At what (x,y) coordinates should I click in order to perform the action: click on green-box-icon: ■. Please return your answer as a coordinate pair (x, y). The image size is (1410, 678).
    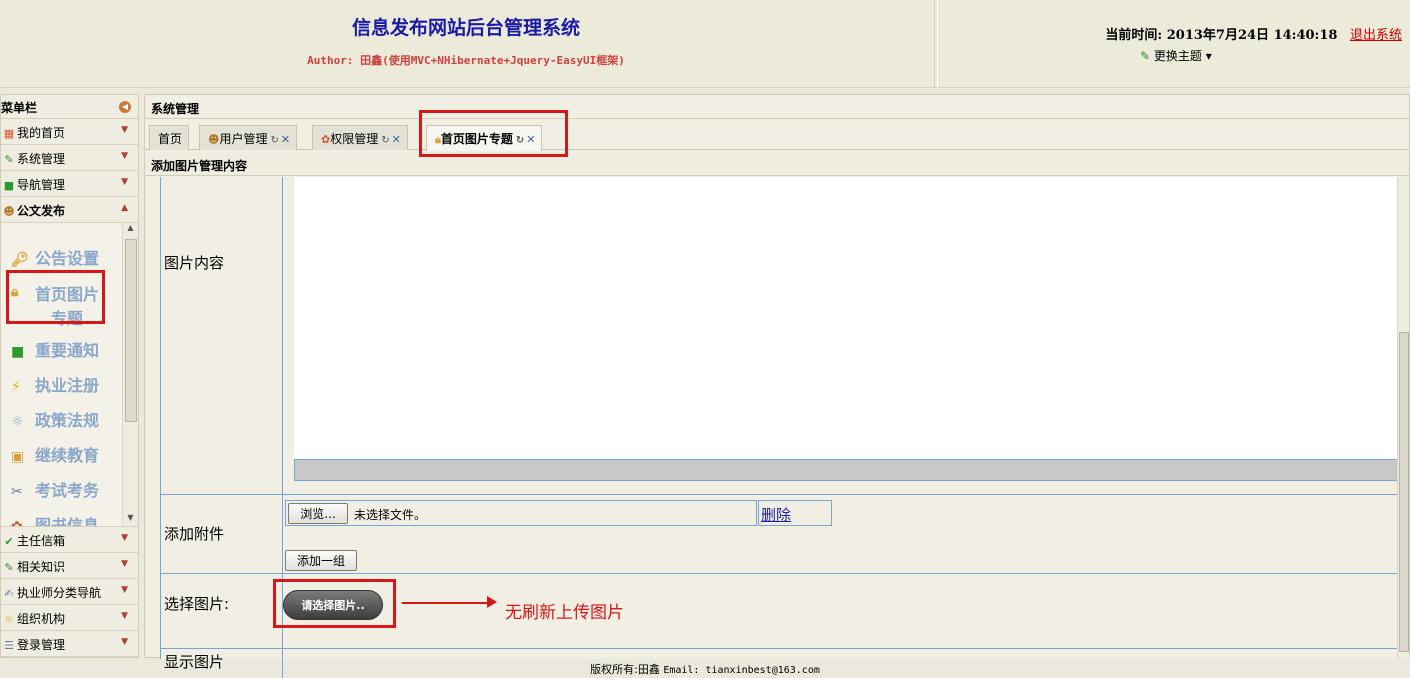
    Looking at the image, I should click on (9, 185).